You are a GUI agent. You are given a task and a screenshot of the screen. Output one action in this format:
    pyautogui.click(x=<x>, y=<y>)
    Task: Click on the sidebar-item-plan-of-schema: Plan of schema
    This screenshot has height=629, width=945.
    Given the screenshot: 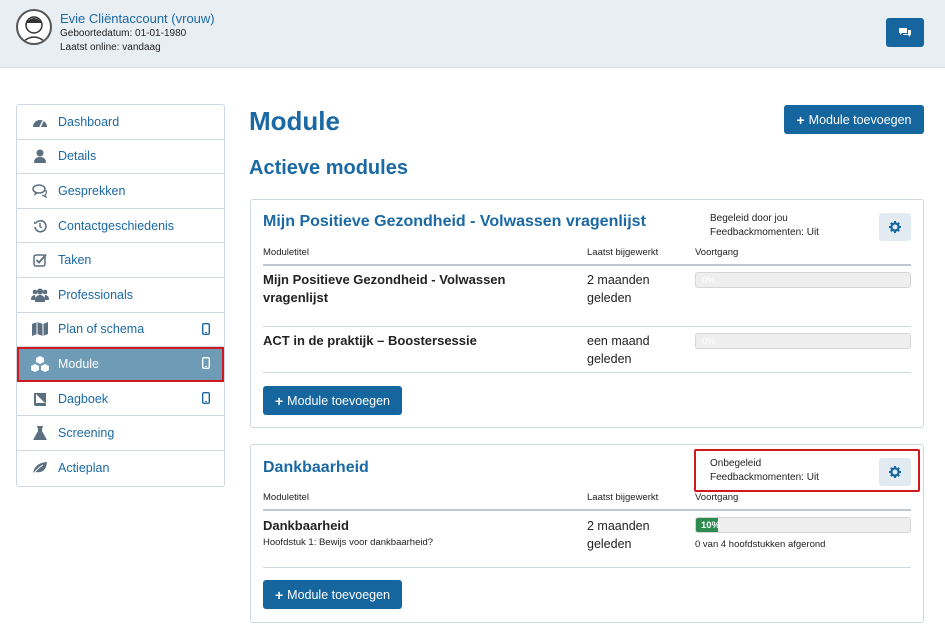 What is the action you would take?
    pyautogui.click(x=120, y=330)
    